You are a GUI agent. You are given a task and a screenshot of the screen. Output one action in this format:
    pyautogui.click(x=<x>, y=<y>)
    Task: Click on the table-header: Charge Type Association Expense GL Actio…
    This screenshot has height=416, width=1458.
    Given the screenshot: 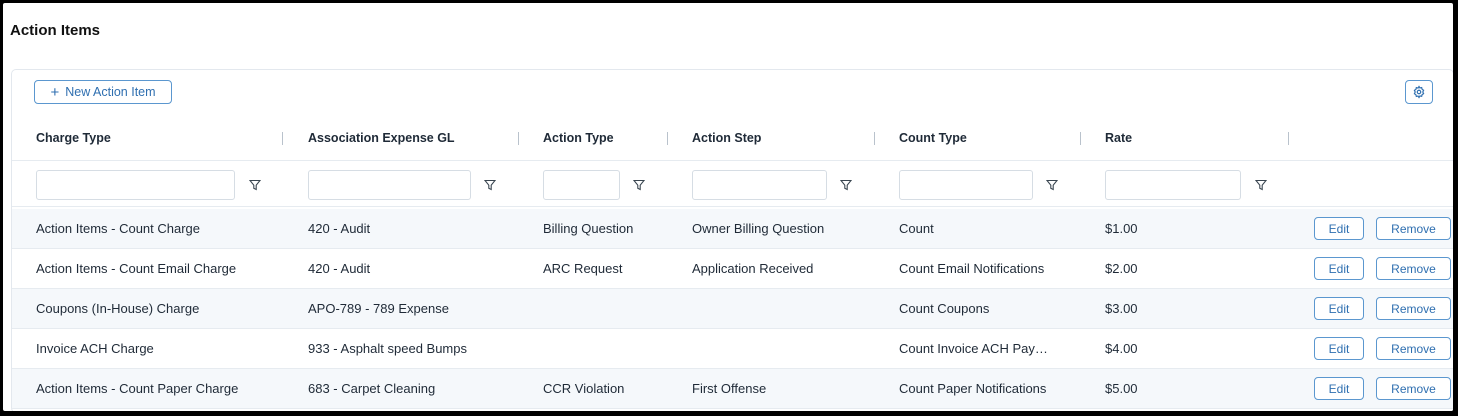 What is the action you would take?
    pyautogui.click(x=732, y=138)
    